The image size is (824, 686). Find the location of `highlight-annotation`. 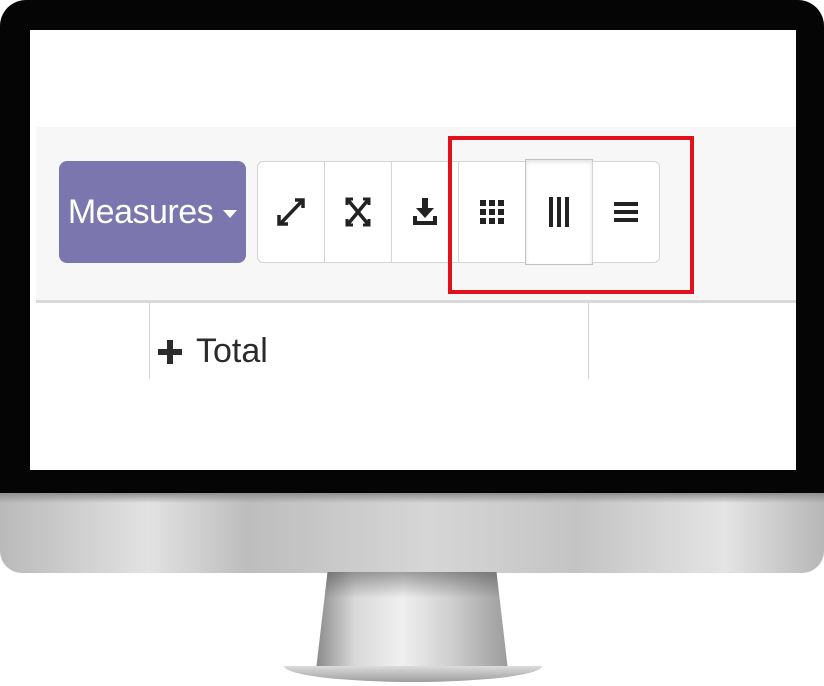

highlight-annotation is located at coordinates (571, 215).